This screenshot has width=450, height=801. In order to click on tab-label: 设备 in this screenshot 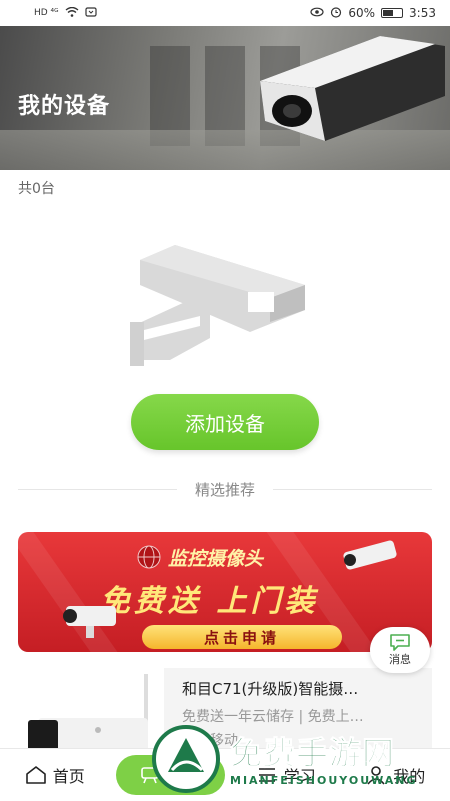, I will do `click(184, 775)`.